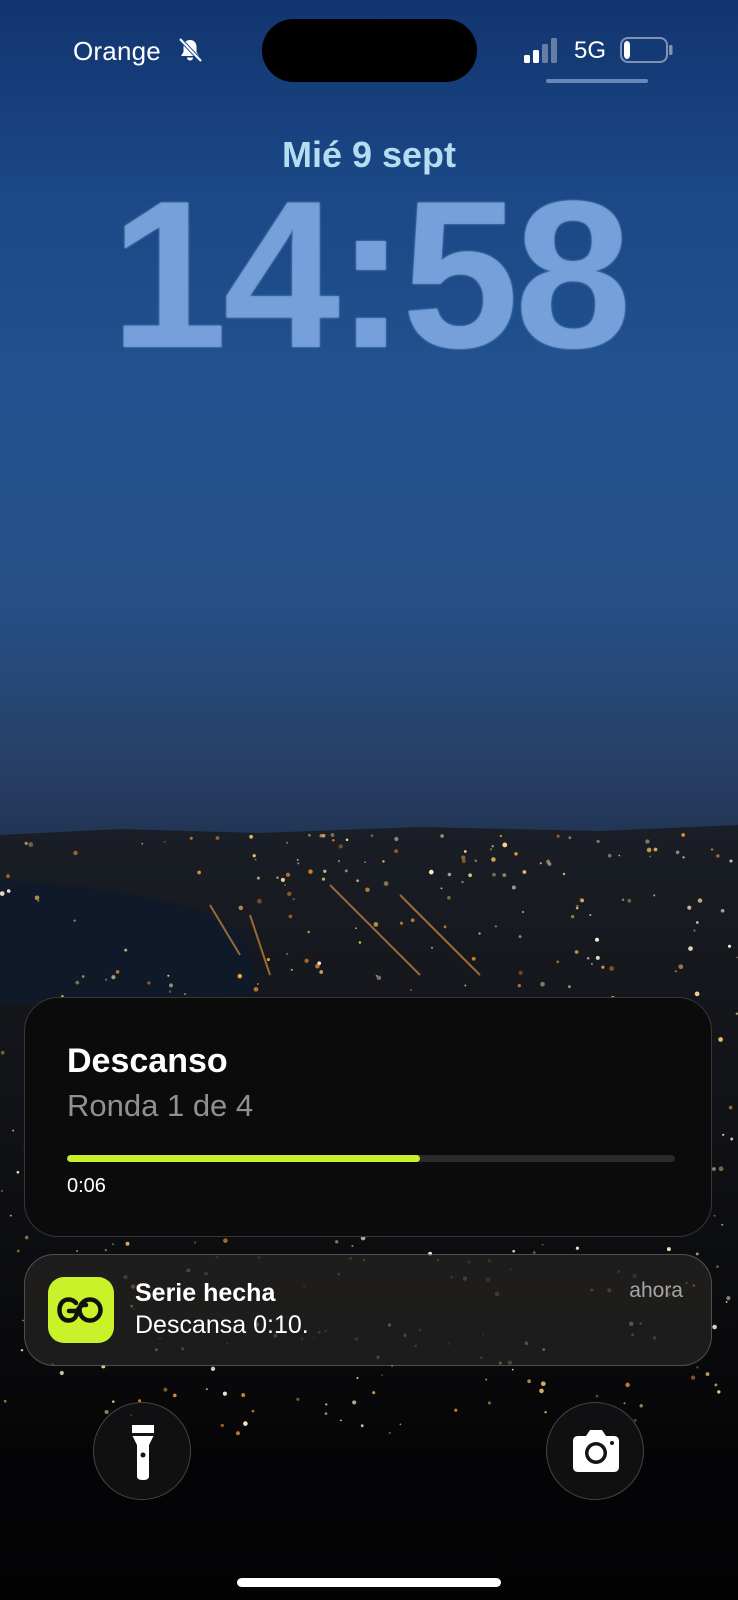 This screenshot has width=738, height=1600. Describe the element at coordinates (205, 1293) in the screenshot. I see `notification-title: Serie hecha` at that location.